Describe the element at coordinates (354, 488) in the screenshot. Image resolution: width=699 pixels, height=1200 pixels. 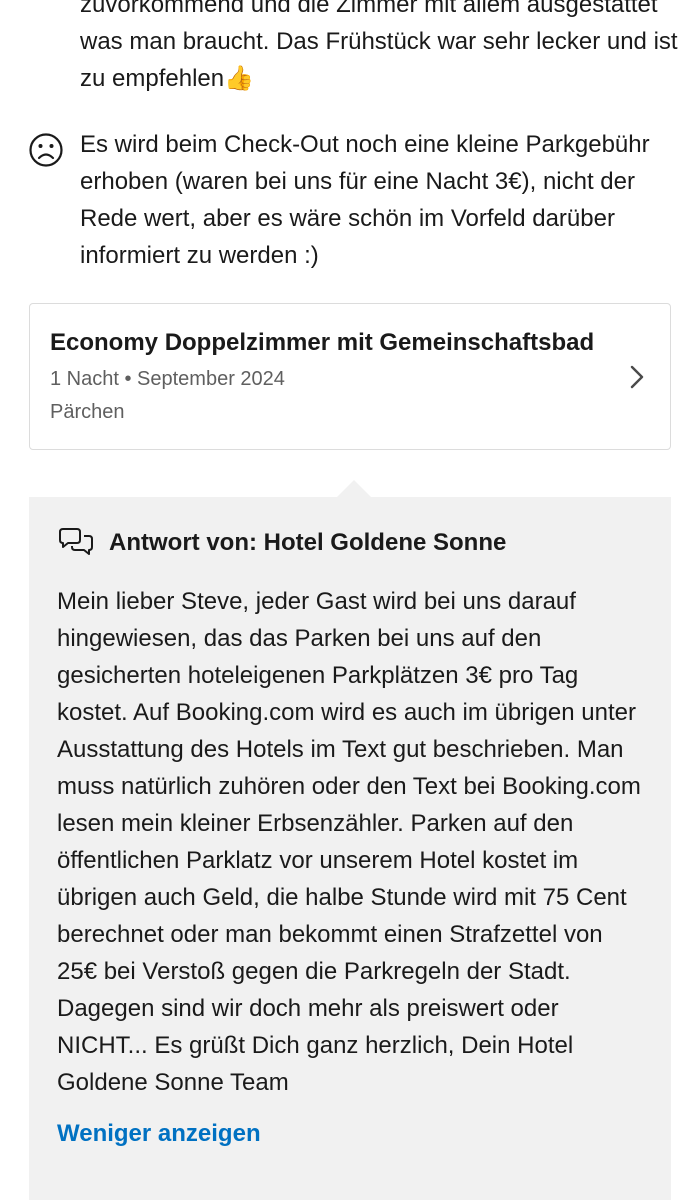
I see `reply-pointer` at that location.